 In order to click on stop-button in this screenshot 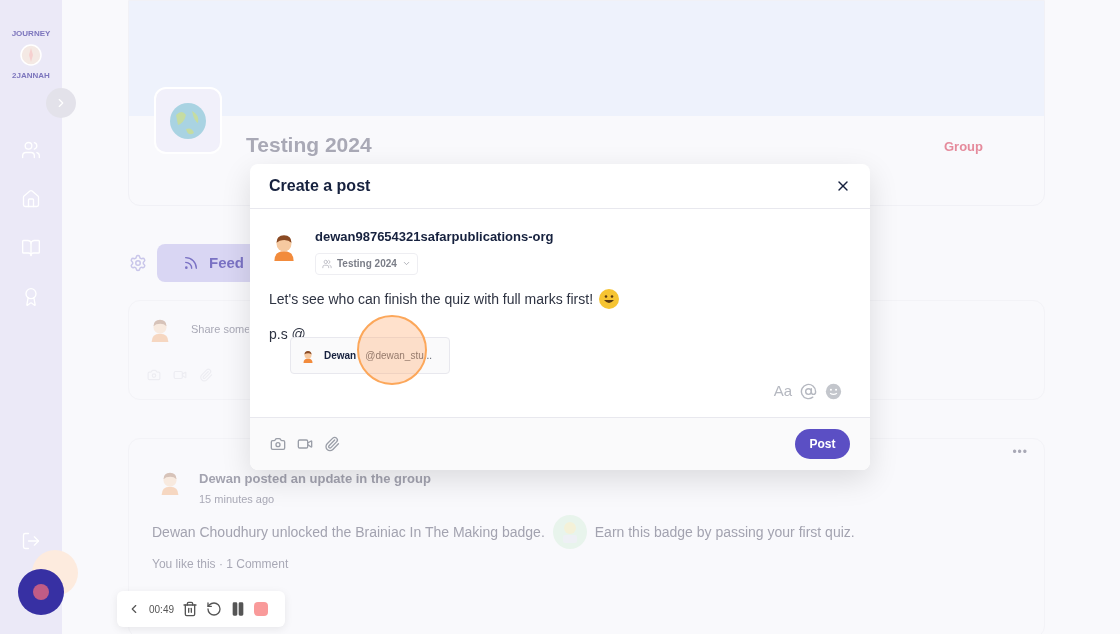, I will do `click(261, 609)`.